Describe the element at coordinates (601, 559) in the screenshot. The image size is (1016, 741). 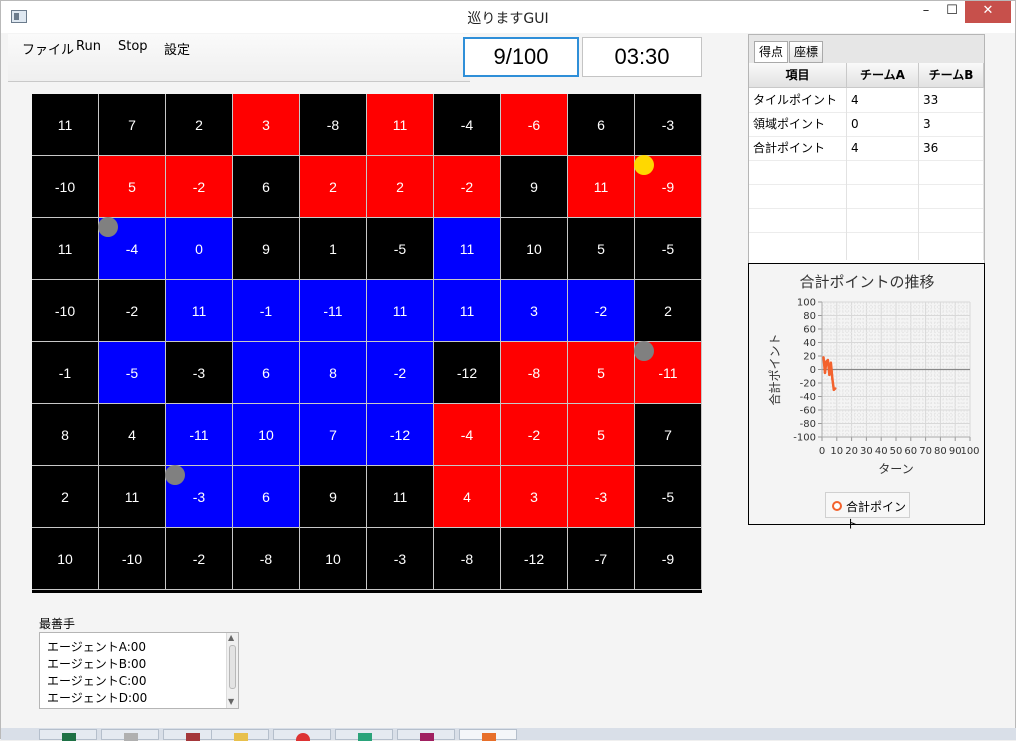
I see `board-cell: -7` at that location.